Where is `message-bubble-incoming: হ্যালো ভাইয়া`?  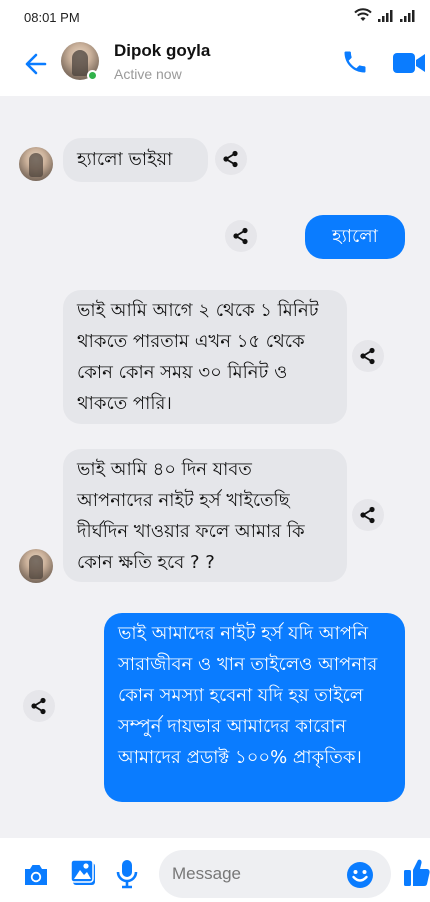
message-bubble-incoming: হ্যালো ভাইয়া is located at coordinates (135, 160).